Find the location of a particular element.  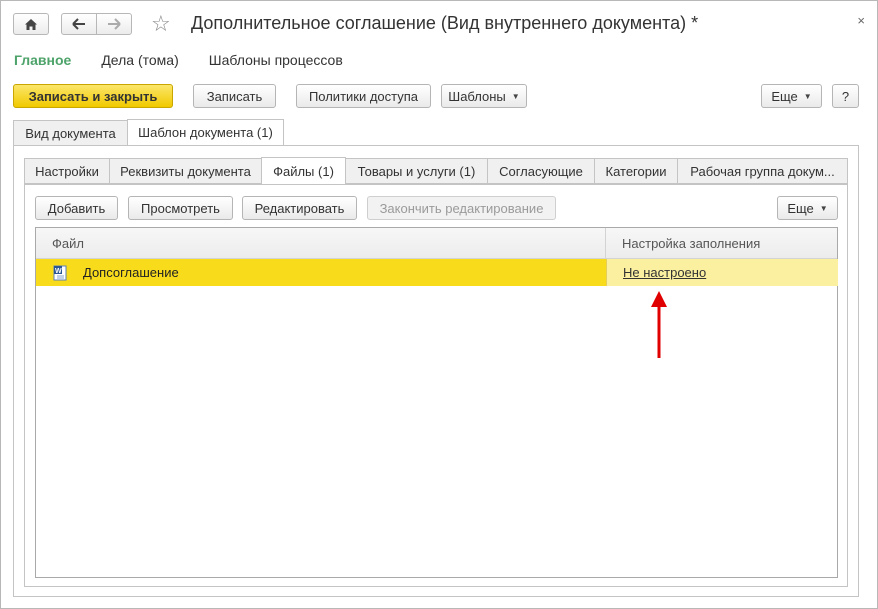

svg-text: W is located at coordinates (58, 271).